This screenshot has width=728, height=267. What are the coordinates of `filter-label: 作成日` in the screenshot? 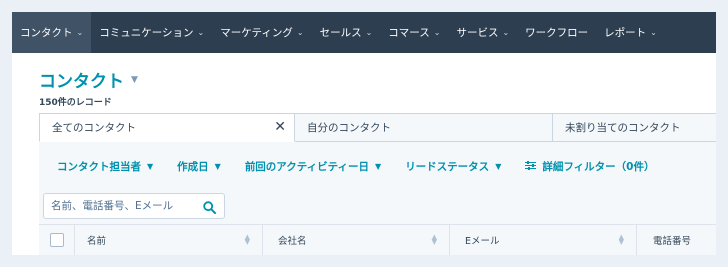 It's located at (193, 167).